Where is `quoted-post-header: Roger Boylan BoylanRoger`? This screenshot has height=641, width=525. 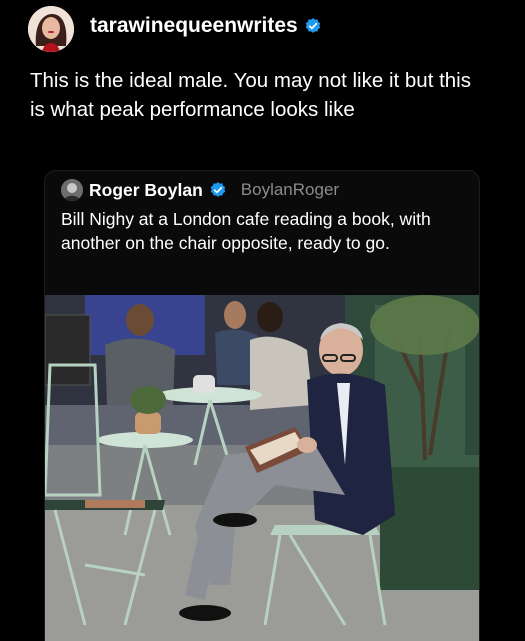 quoted-post-header: Roger Boylan BoylanRoger is located at coordinates (200, 190).